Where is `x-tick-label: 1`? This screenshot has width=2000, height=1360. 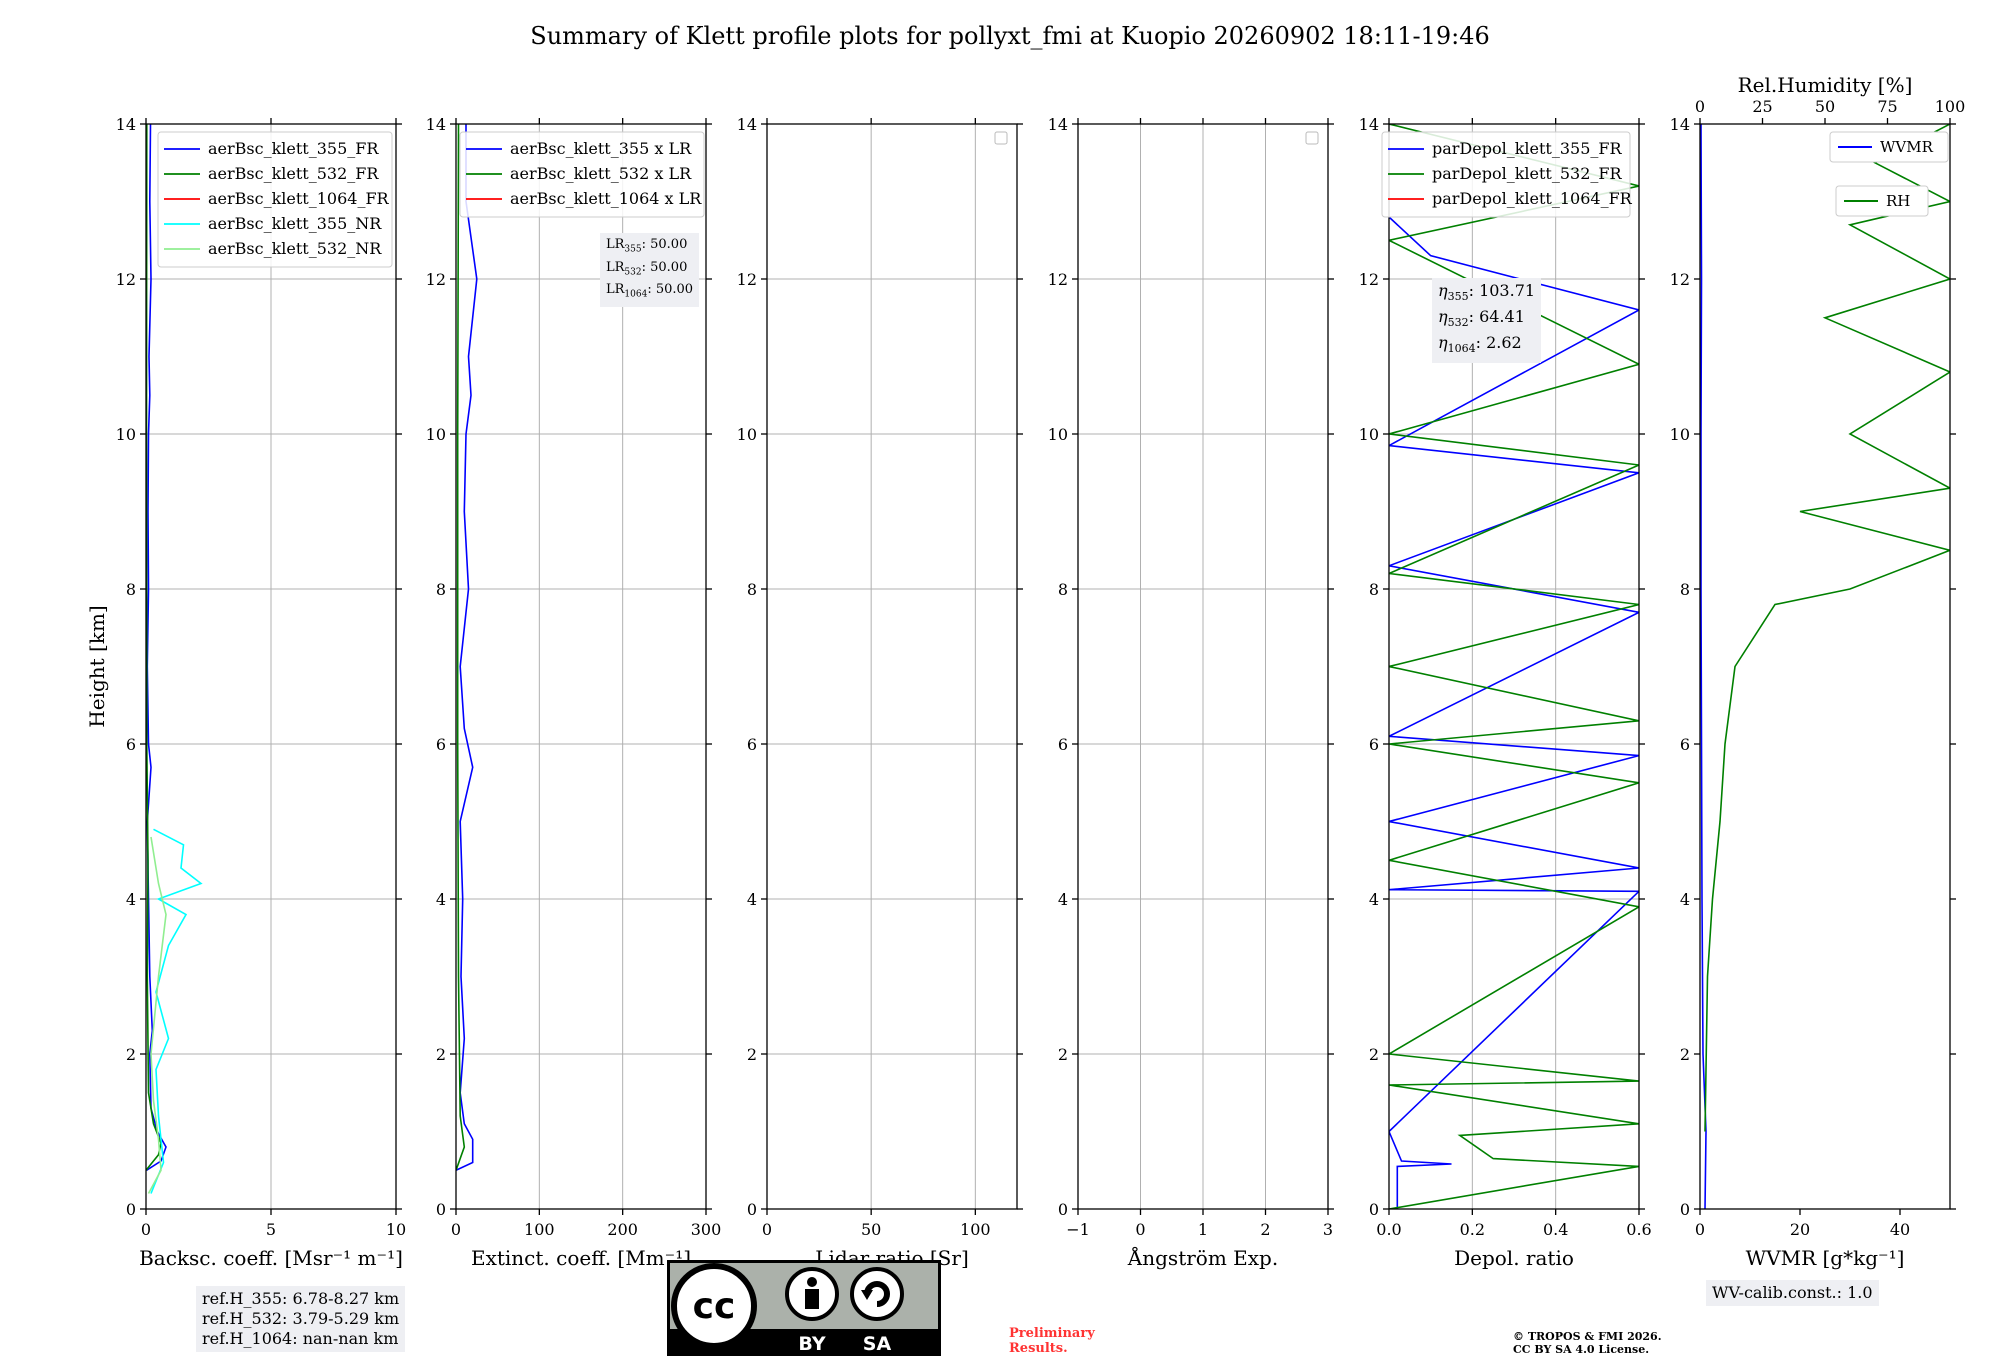 x-tick-label: 1 is located at coordinates (1203, 1229).